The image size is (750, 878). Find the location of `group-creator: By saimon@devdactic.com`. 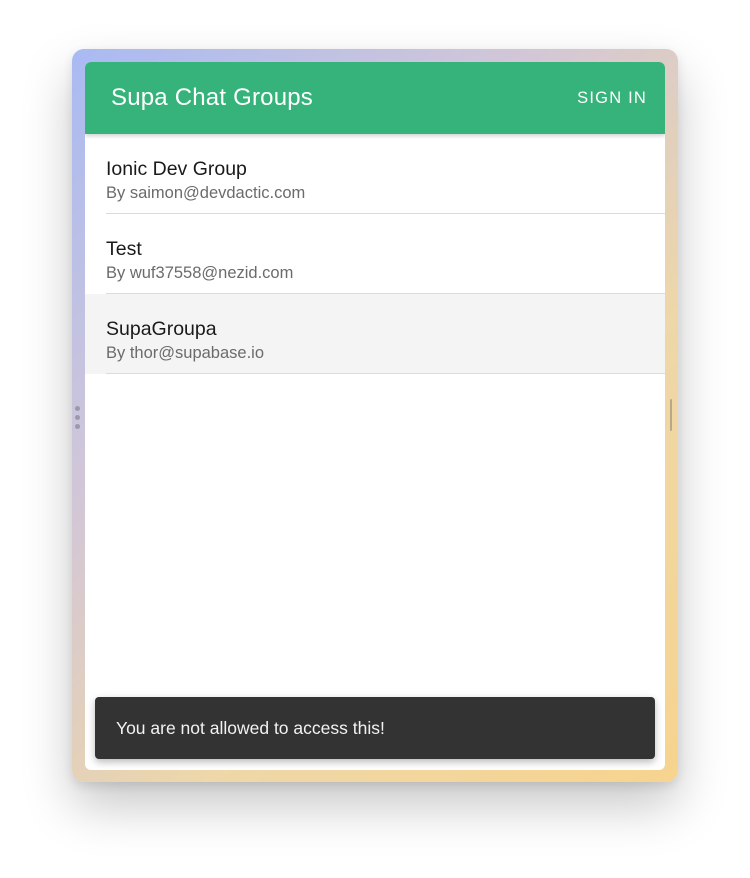

group-creator: By saimon@devdactic.com is located at coordinates (206, 193).